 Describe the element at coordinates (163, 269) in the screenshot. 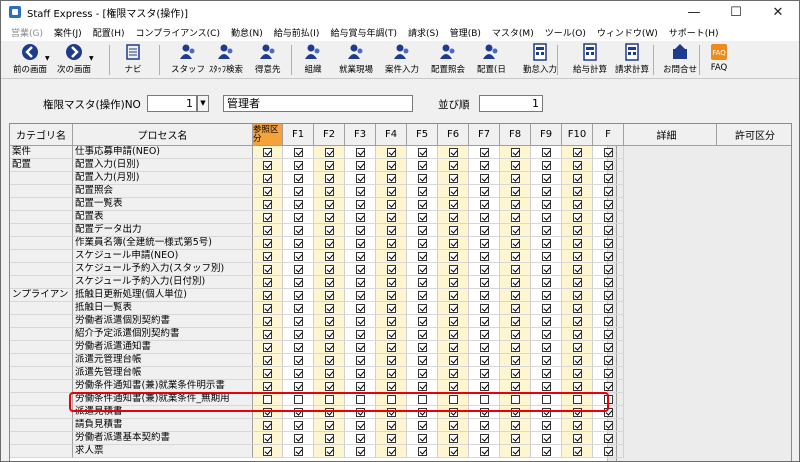

I see `process-name-cell: スケジュール予約入力(スタッフ別)` at that location.